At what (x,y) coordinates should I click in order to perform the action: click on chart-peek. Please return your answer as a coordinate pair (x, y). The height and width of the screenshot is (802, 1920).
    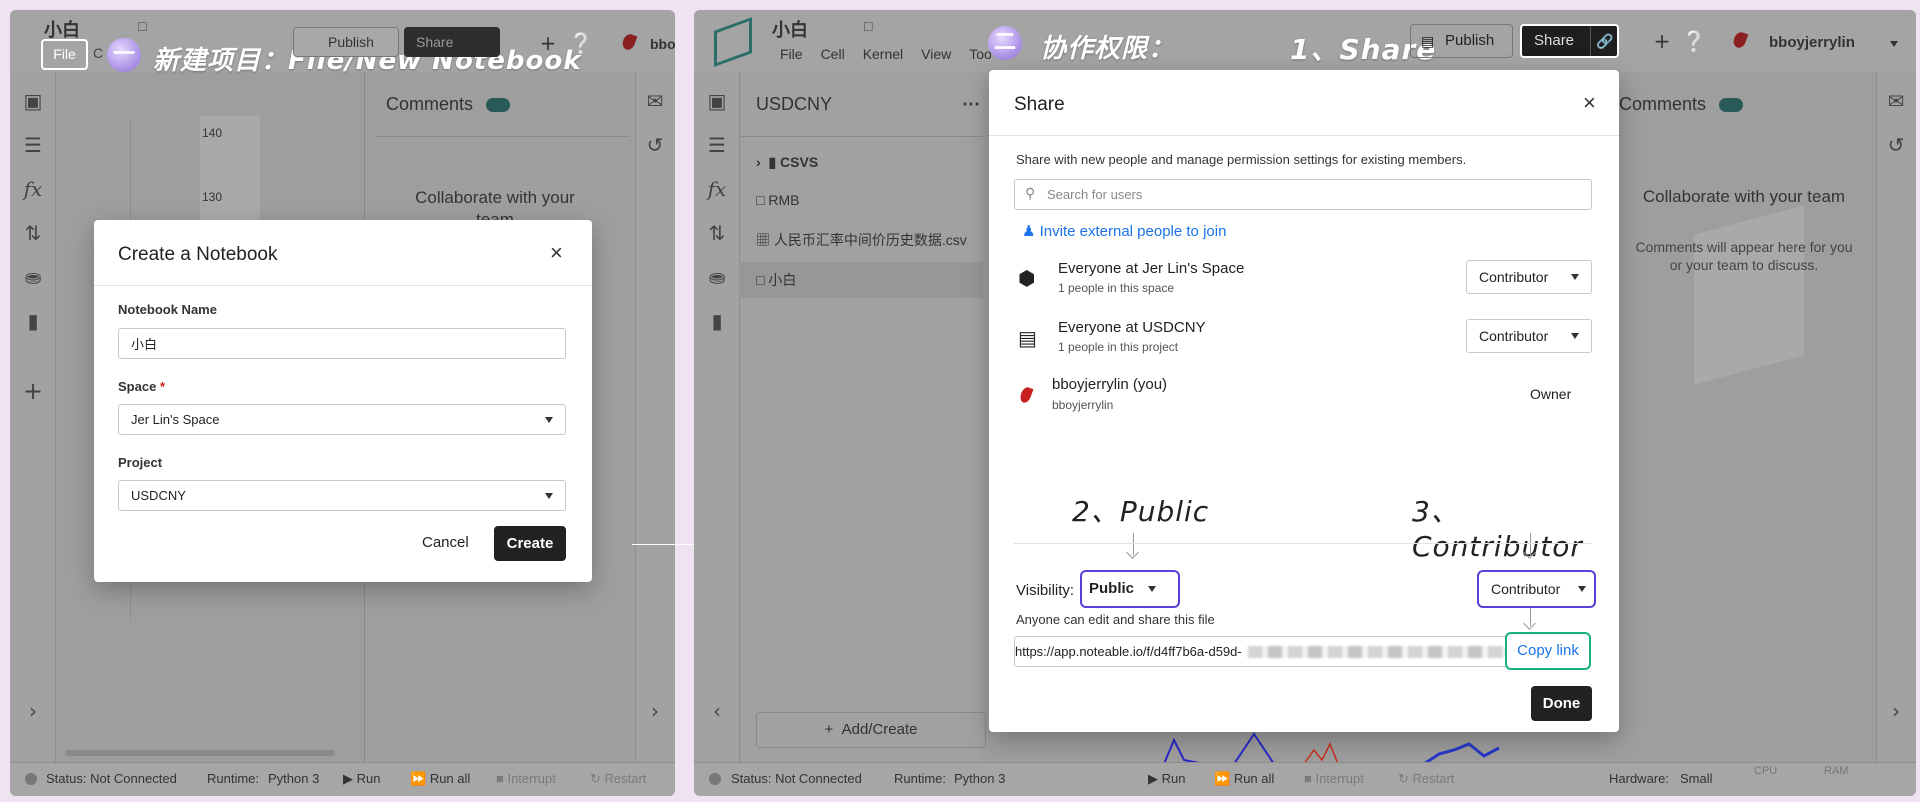
    Looking at the image, I should click on (1332, 748).